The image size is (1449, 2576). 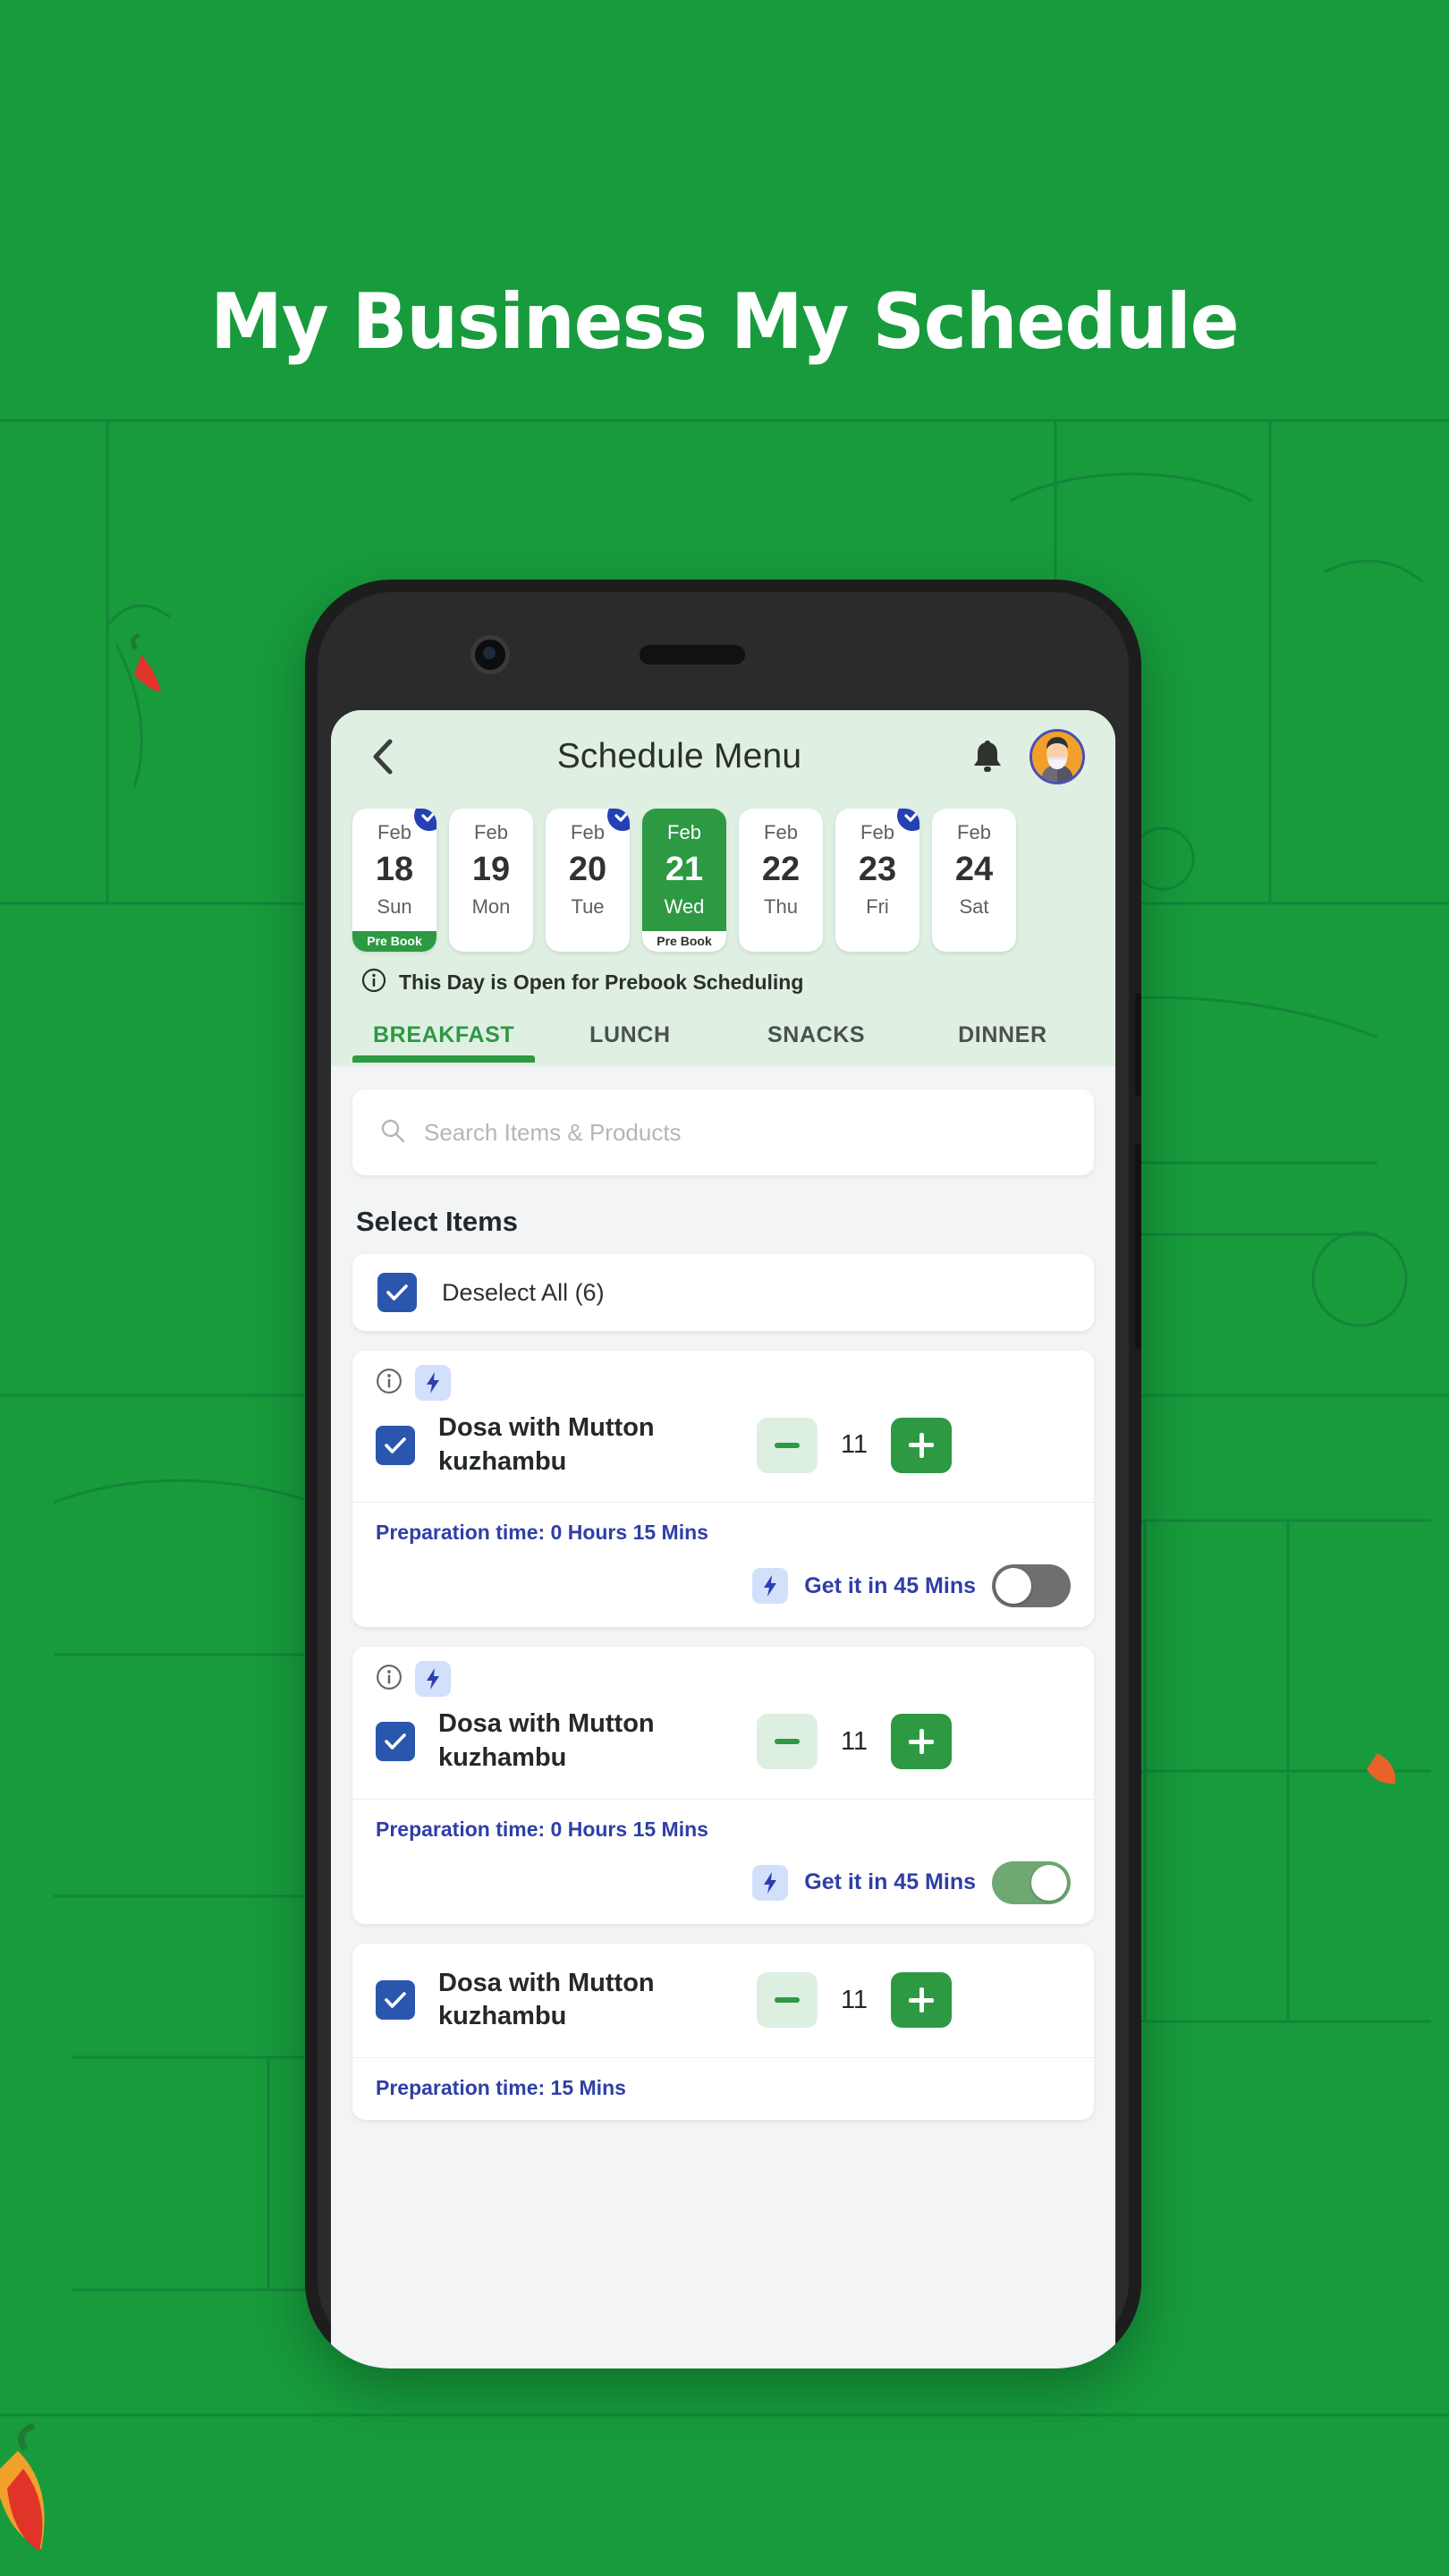 What do you see at coordinates (394, 869) in the screenshot?
I see `date-day: 18` at bounding box center [394, 869].